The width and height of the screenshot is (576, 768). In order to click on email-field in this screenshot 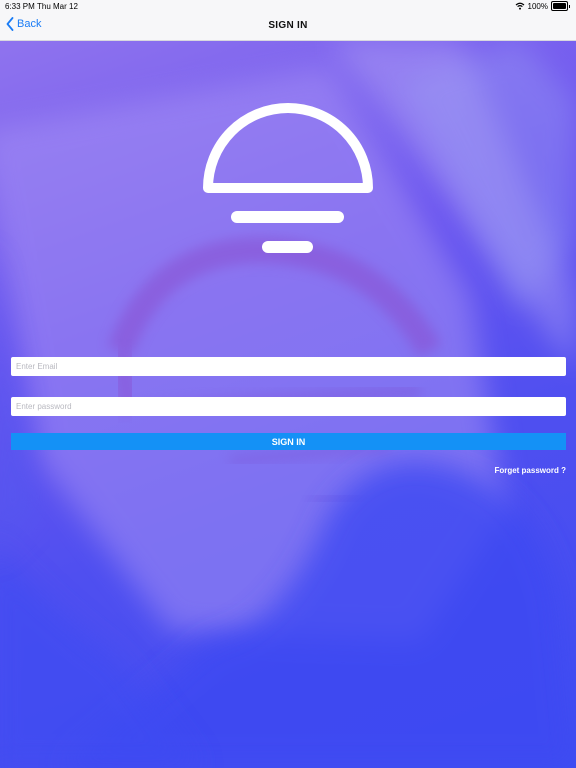, I will do `click(288, 366)`.